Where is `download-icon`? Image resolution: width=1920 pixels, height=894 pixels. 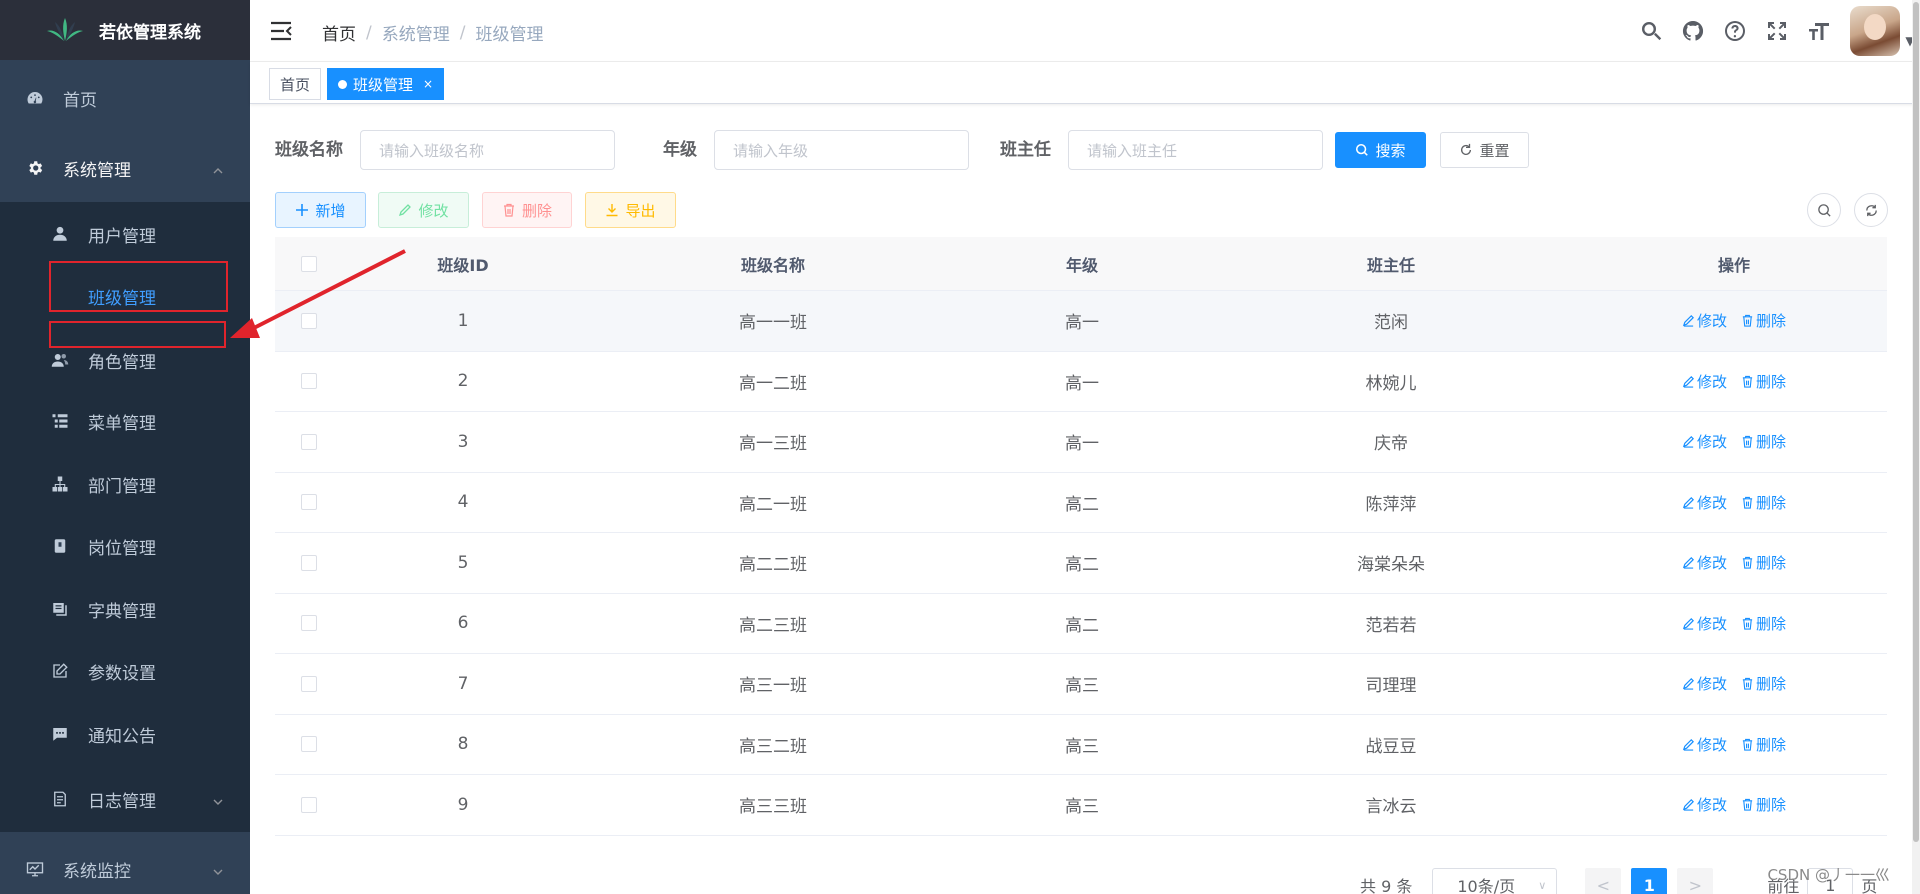 download-icon is located at coordinates (612, 210).